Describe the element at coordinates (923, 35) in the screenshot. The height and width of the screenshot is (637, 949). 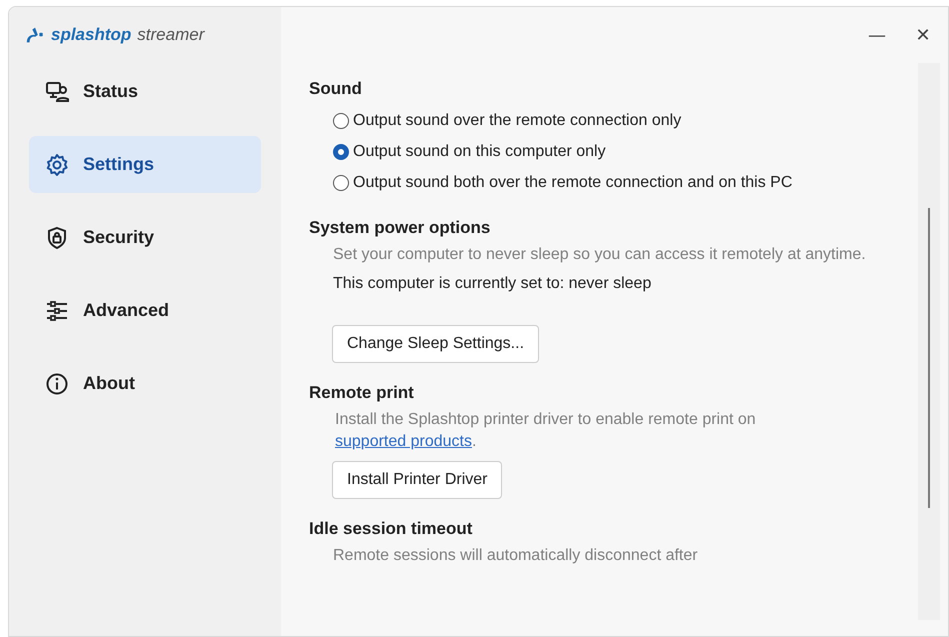
I see `close-button: ✕` at that location.